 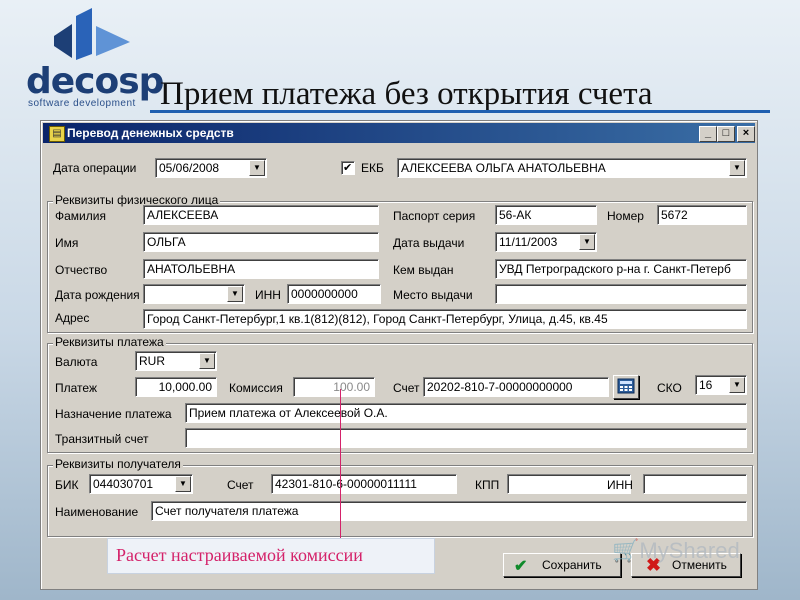 I want to click on annotation-box: Расчет настраиваемой комиссии, so click(x=271, y=556).